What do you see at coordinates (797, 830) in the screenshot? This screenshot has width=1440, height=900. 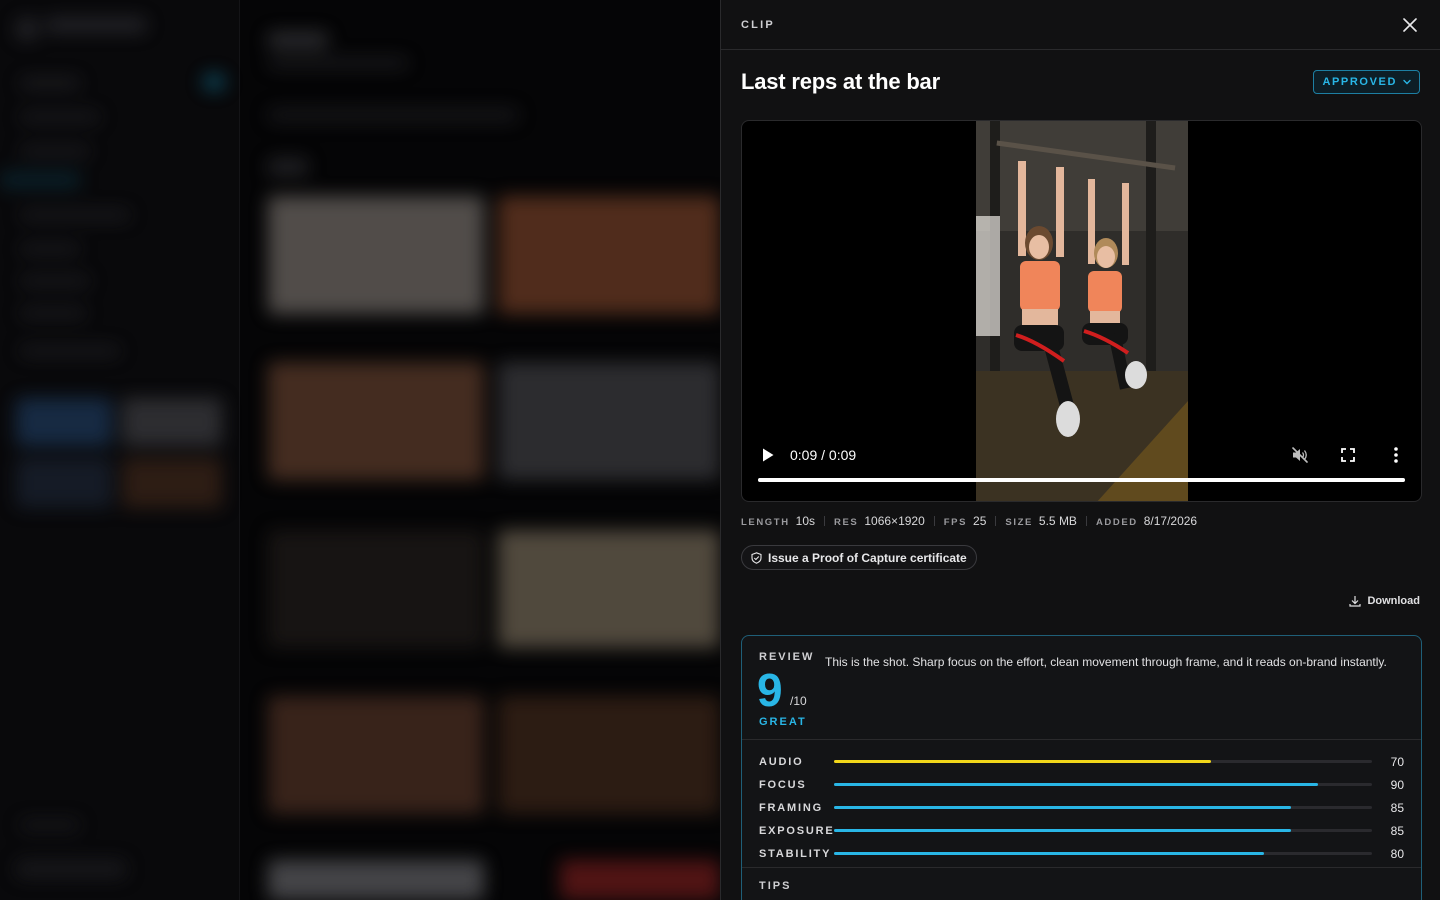 I see `metric-name: EXPOSURE` at bounding box center [797, 830].